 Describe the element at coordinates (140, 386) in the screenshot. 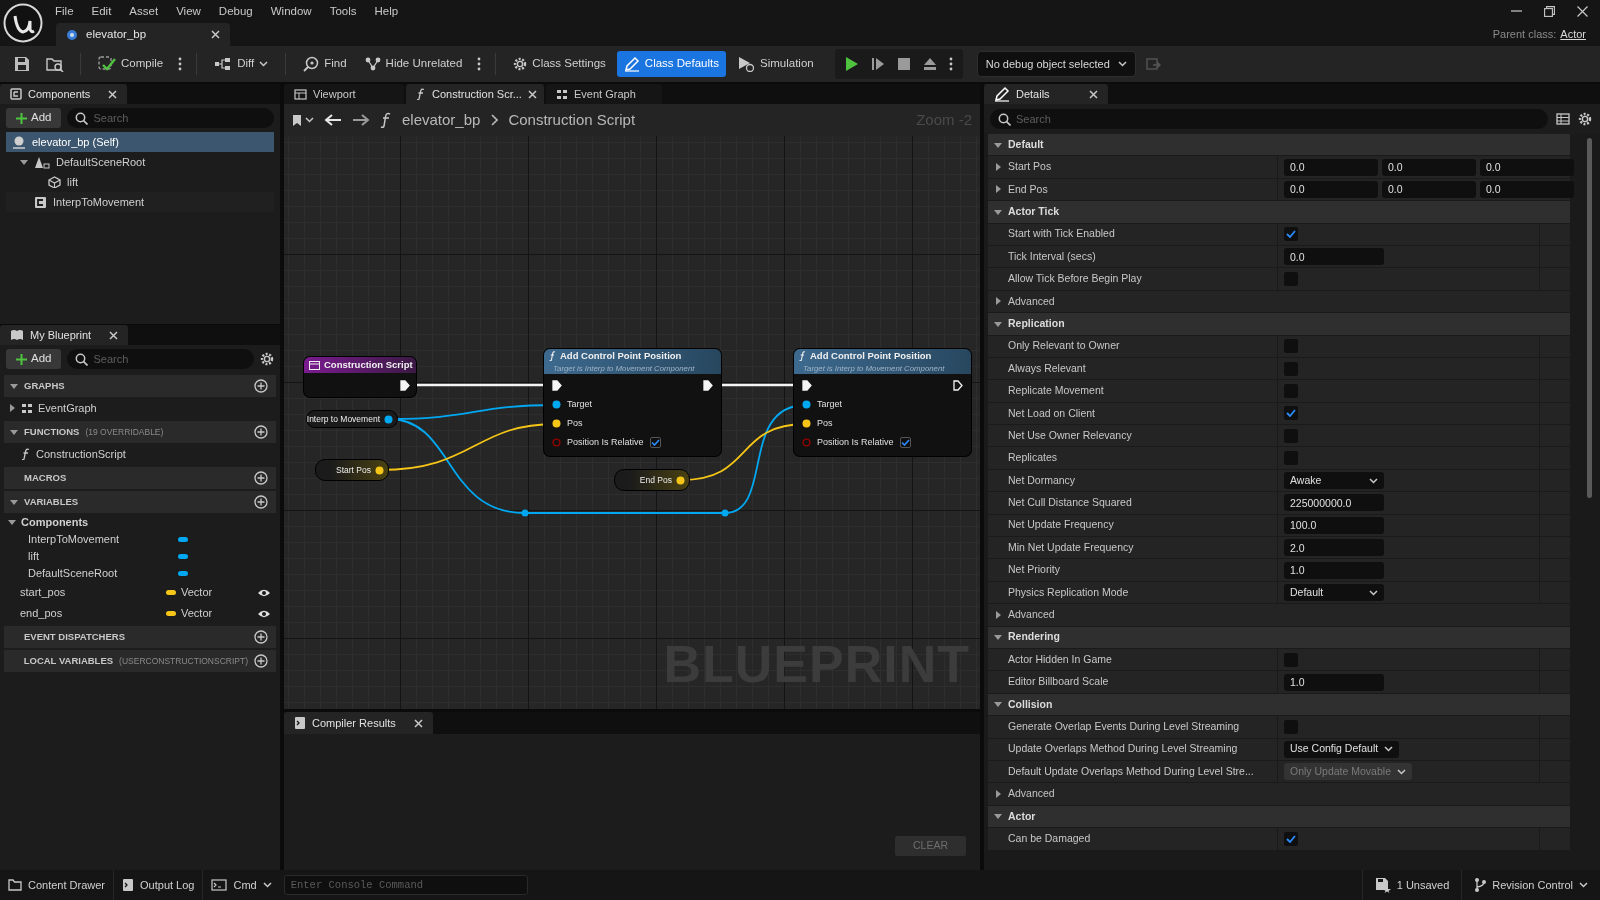

I see `section-header: GRAPHS` at that location.